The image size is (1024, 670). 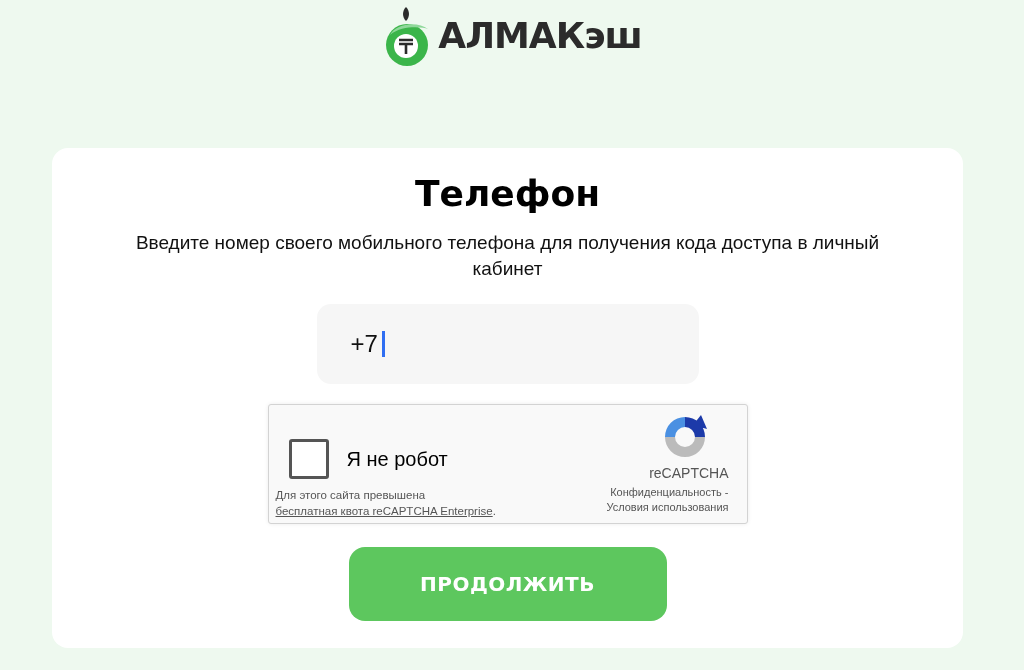 What do you see at coordinates (385, 503) in the screenshot?
I see `quota-notice: Для этого сайта превышена бесплатная квота reCAPTCHA Enterprise.` at bounding box center [385, 503].